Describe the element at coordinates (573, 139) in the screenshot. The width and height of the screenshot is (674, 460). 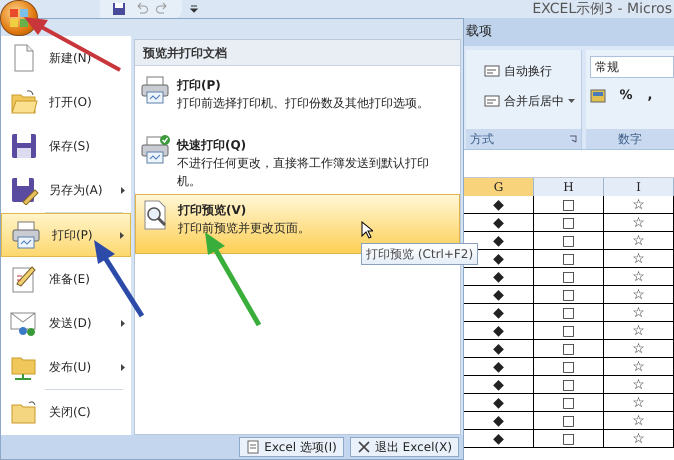
I see `dialog-launcher-icon` at that location.